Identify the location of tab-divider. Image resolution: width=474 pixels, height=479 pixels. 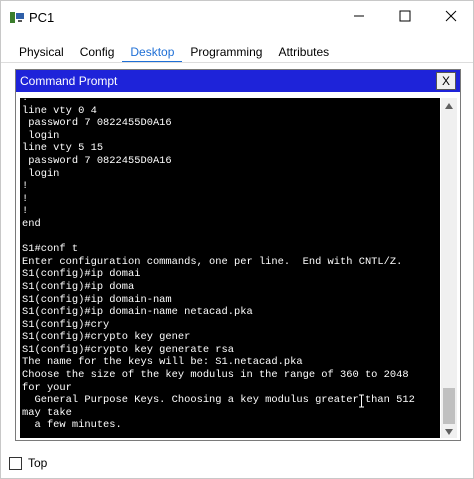
(237, 62).